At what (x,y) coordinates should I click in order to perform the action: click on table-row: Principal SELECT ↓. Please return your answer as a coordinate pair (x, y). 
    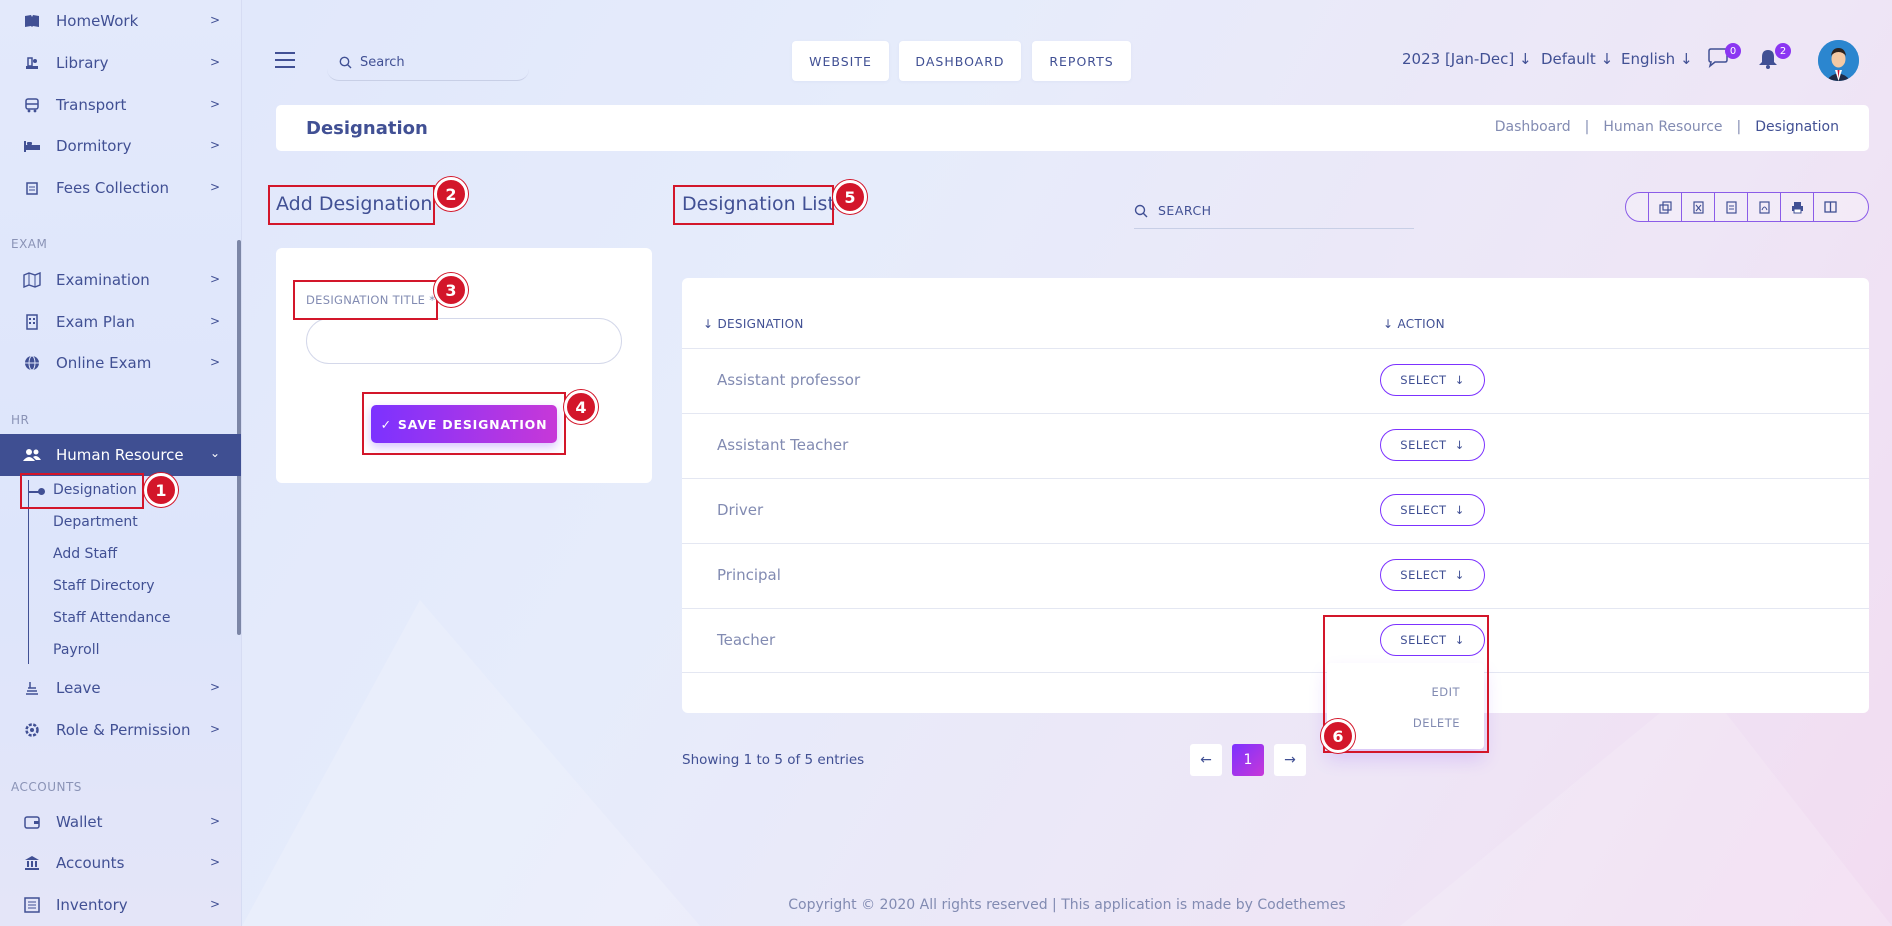
    Looking at the image, I should click on (1275, 575).